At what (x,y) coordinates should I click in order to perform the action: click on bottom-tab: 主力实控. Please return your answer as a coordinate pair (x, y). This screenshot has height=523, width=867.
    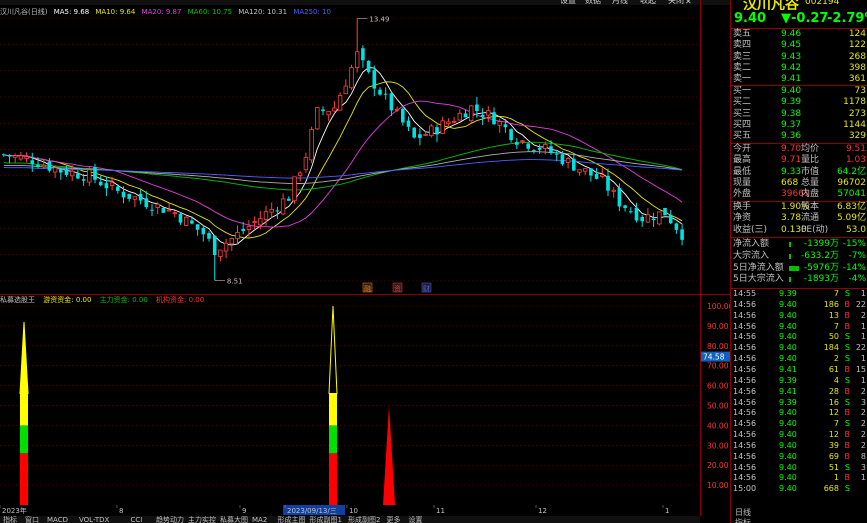
    Looking at the image, I should click on (202, 519).